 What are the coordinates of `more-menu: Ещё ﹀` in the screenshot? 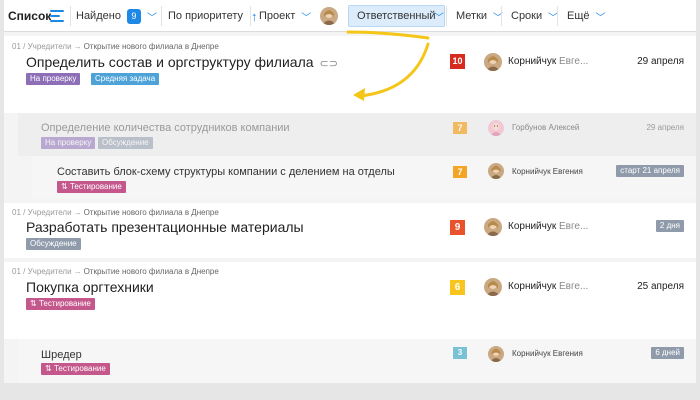 It's located at (586, 16).